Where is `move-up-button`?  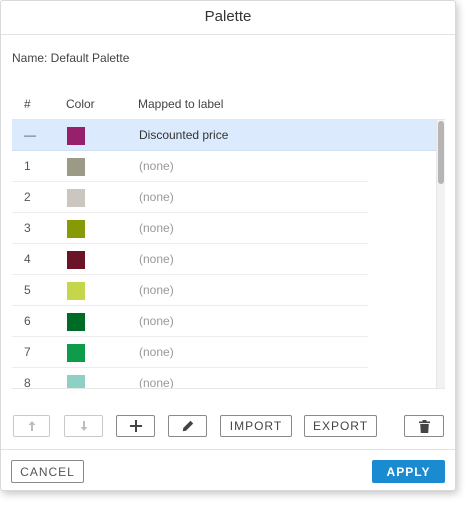 move-up-button is located at coordinates (31, 426).